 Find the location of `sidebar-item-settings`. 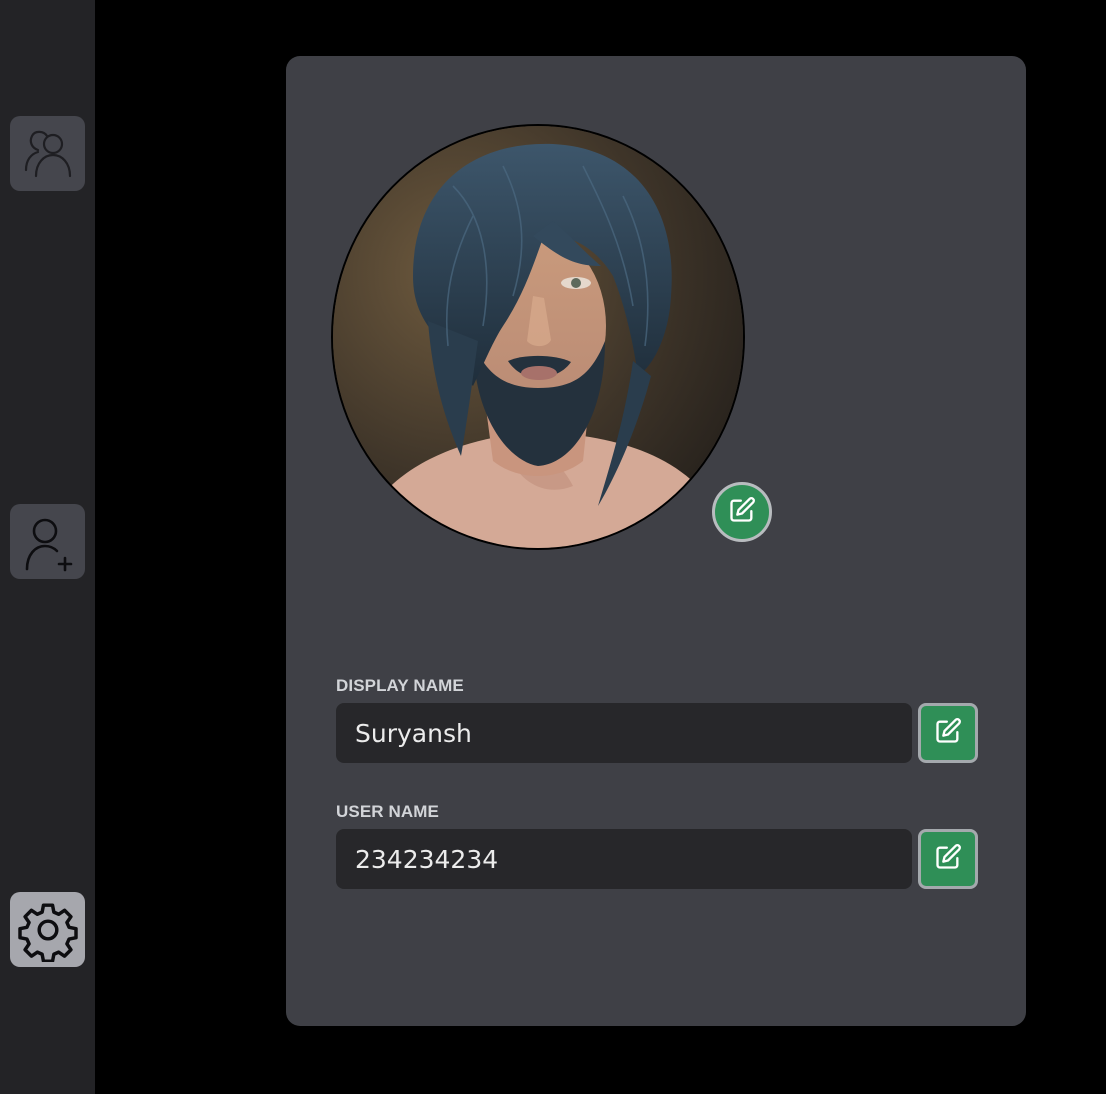

sidebar-item-settings is located at coordinates (47, 929).